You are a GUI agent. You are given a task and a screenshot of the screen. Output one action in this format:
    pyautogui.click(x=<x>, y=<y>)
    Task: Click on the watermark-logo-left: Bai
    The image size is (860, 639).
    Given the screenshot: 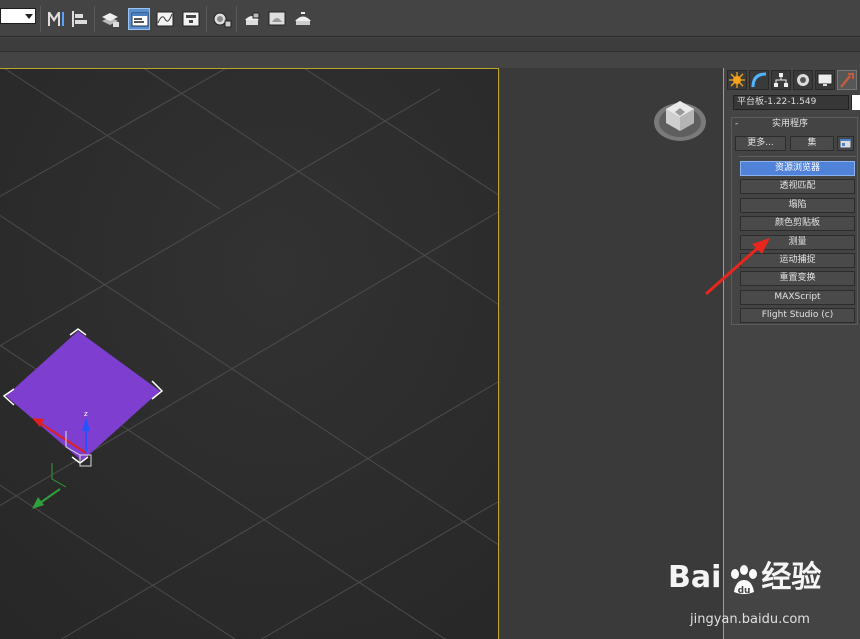 What is the action you would take?
    pyautogui.click(x=695, y=577)
    